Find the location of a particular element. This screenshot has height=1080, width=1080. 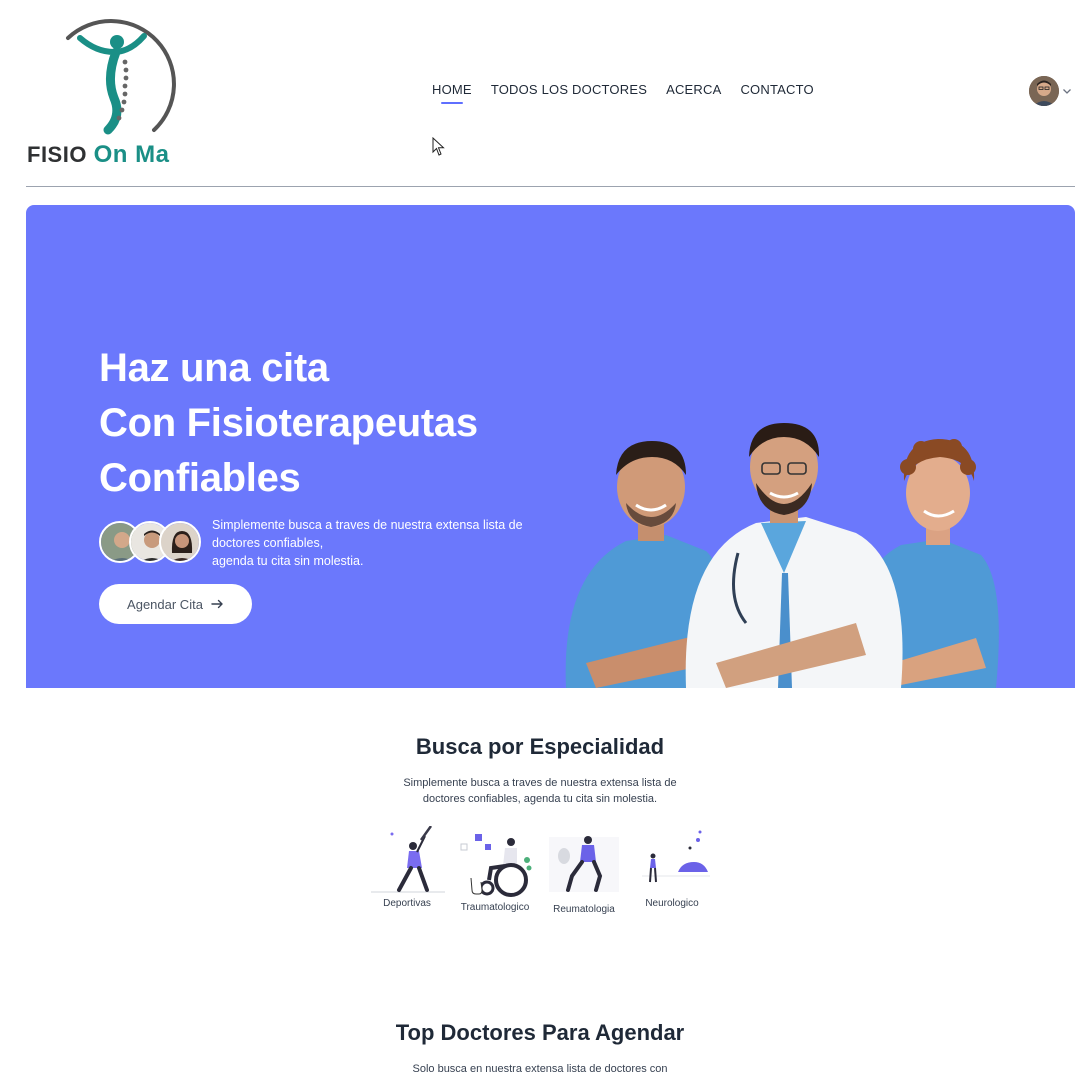

user-avatar-icon is located at coordinates (1044, 91).